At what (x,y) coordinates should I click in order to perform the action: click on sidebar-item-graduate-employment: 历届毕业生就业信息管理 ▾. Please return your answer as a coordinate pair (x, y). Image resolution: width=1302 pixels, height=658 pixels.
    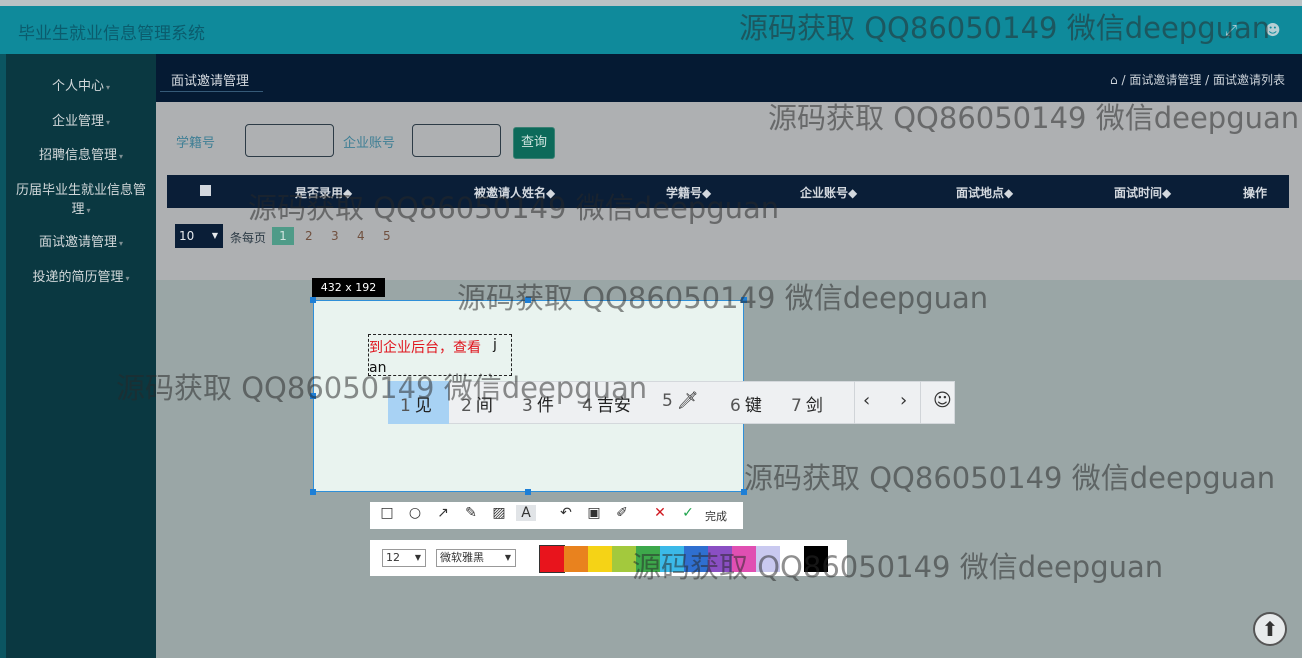
    Looking at the image, I should click on (81, 200).